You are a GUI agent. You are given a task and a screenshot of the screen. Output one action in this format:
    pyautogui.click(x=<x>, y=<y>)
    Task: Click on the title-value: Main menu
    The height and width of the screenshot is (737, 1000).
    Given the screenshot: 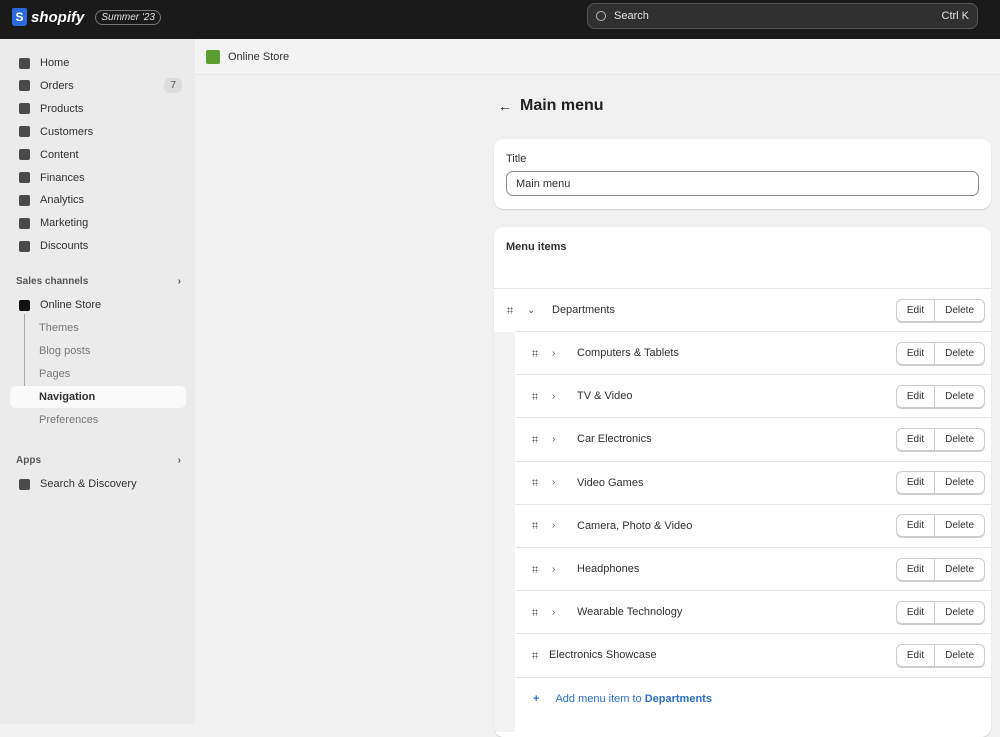 What is the action you would take?
    pyautogui.click(x=543, y=183)
    